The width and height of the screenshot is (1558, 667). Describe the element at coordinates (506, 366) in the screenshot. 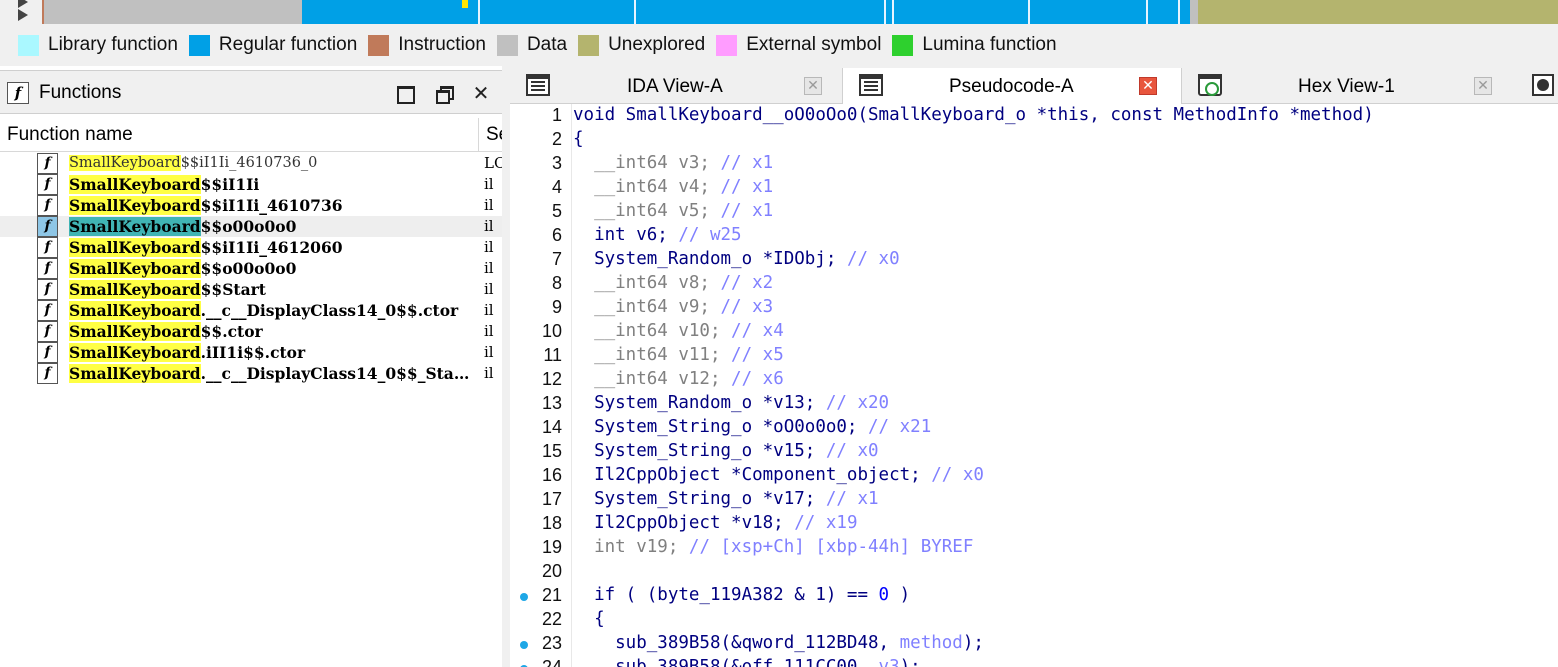

I see `panel-splitter` at that location.